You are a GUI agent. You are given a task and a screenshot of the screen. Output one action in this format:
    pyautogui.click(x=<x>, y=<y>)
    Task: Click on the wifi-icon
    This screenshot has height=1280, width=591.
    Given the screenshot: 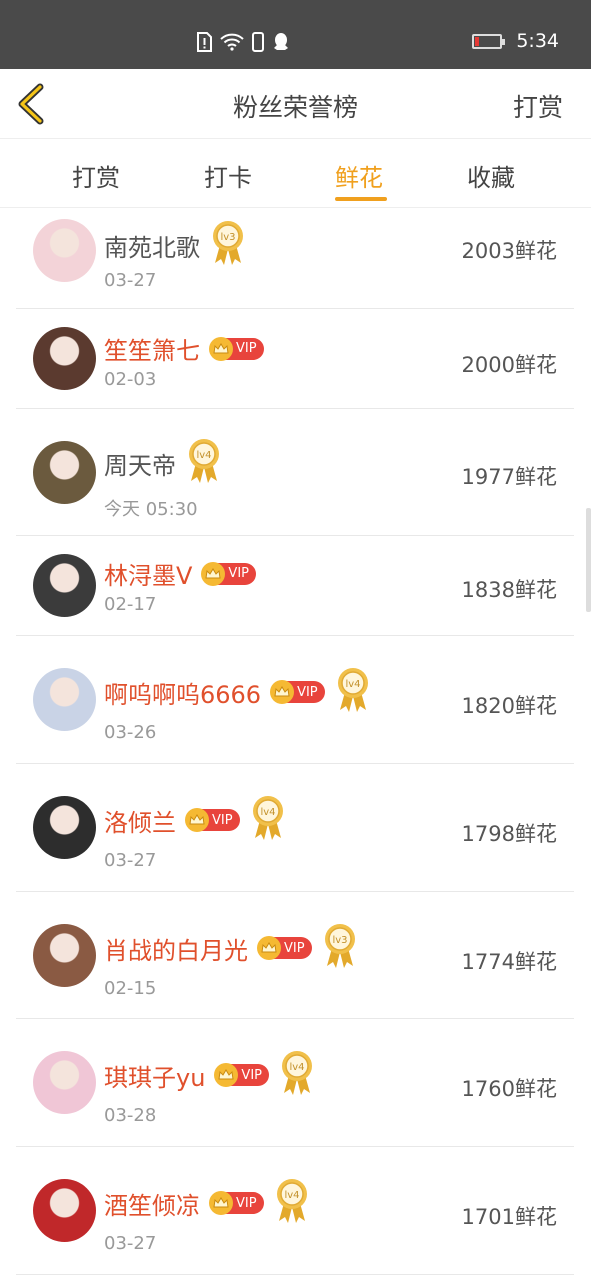 What is the action you would take?
    pyautogui.click(x=232, y=42)
    